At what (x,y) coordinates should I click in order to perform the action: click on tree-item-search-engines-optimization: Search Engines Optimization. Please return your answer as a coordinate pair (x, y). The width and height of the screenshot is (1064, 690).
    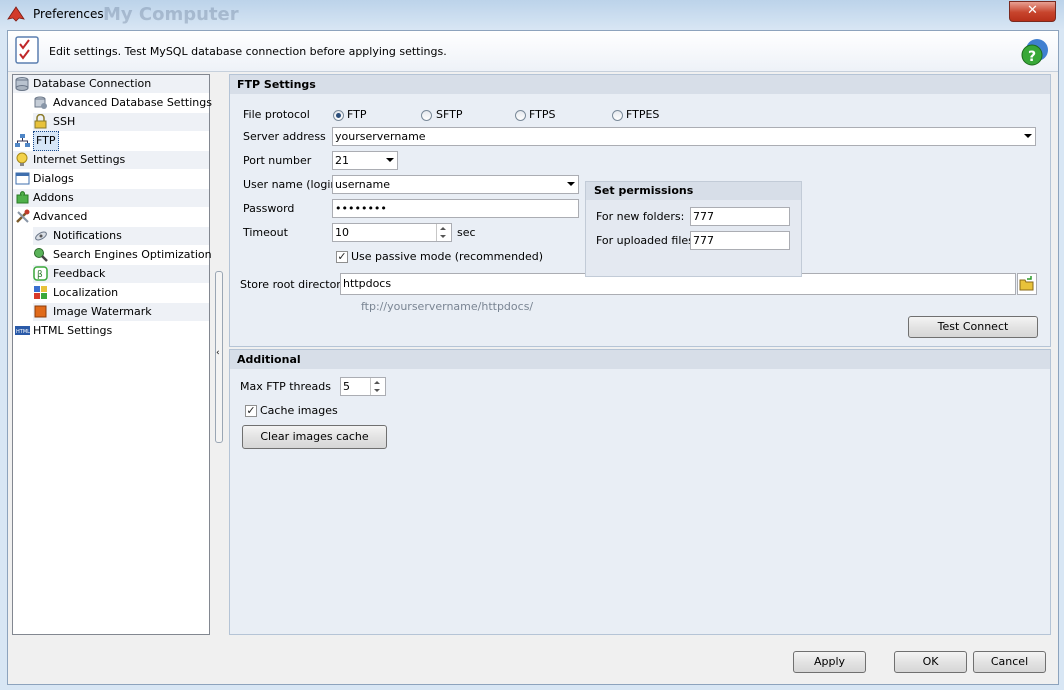
    Looking at the image, I should click on (122, 255).